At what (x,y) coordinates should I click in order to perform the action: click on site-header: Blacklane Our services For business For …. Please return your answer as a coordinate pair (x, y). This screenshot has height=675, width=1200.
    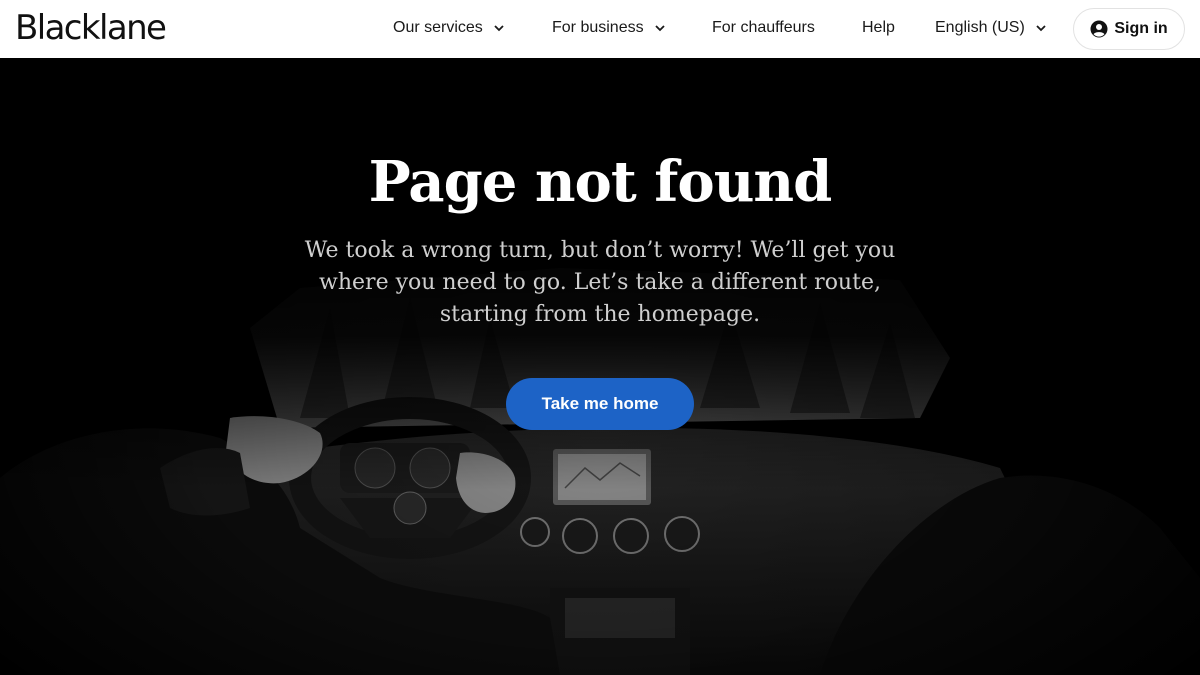
    Looking at the image, I should click on (600, 29).